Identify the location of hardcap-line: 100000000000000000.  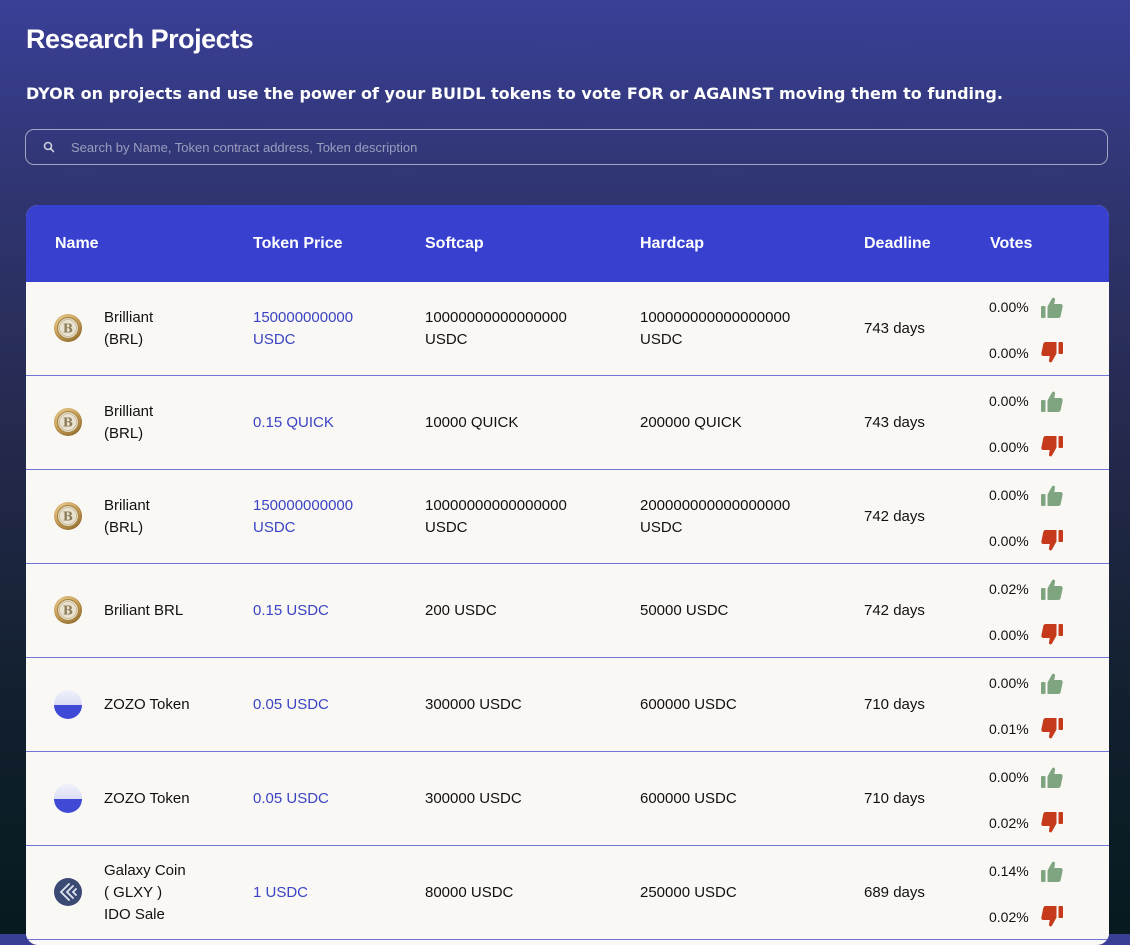
(715, 317).